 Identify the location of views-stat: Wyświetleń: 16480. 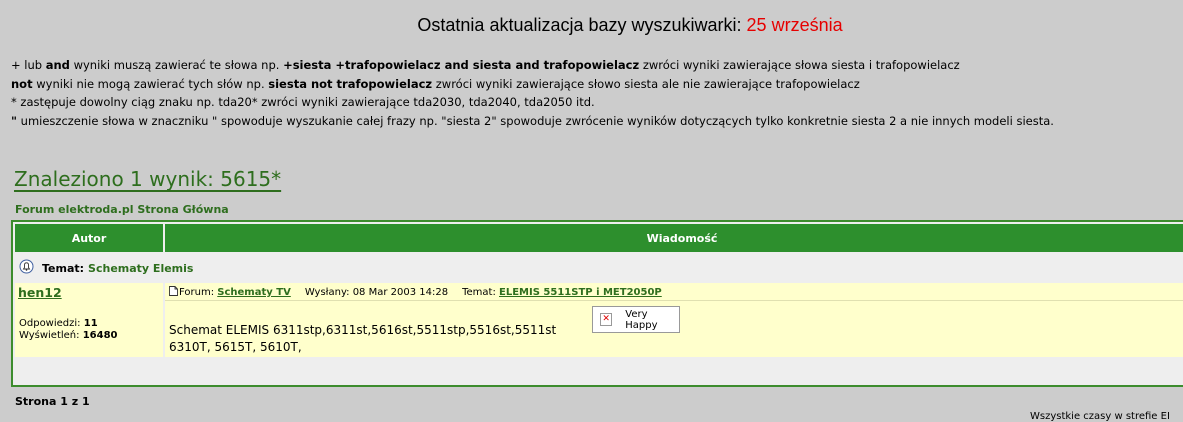
(68, 335).